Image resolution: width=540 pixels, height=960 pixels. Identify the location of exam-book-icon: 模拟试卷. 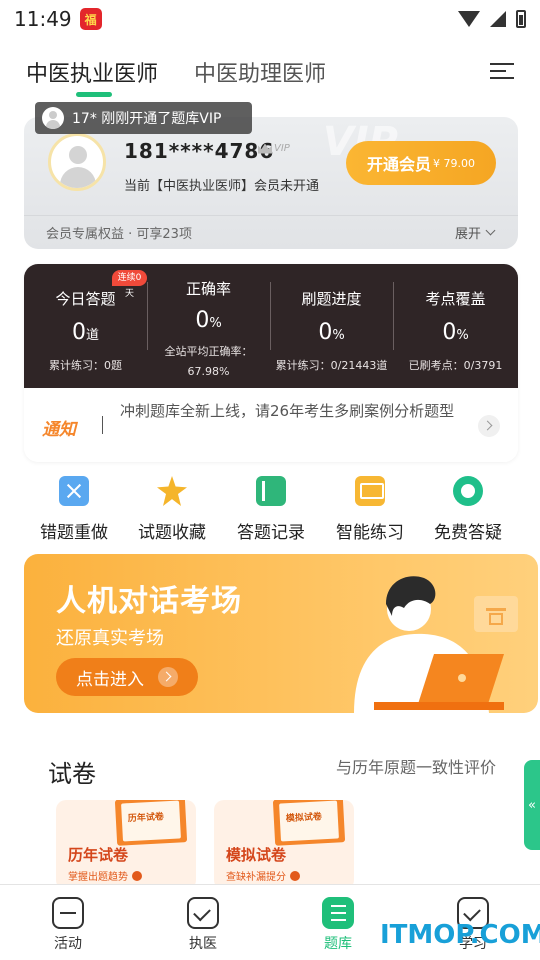
(309, 823).